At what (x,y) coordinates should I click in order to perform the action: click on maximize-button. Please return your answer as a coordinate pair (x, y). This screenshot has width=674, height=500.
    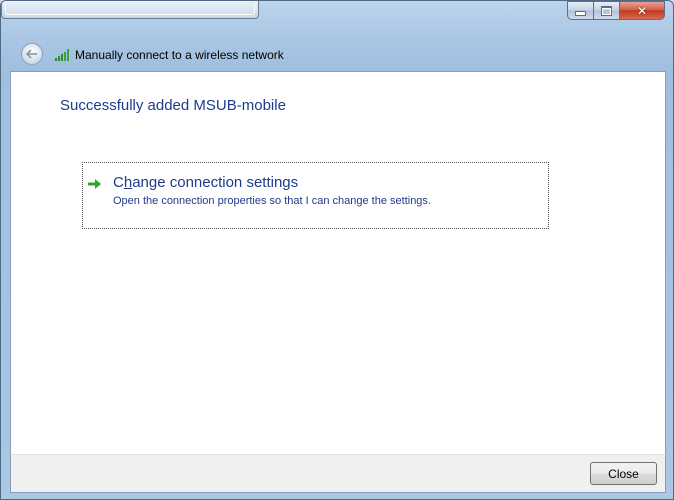
    Looking at the image, I should click on (606, 10).